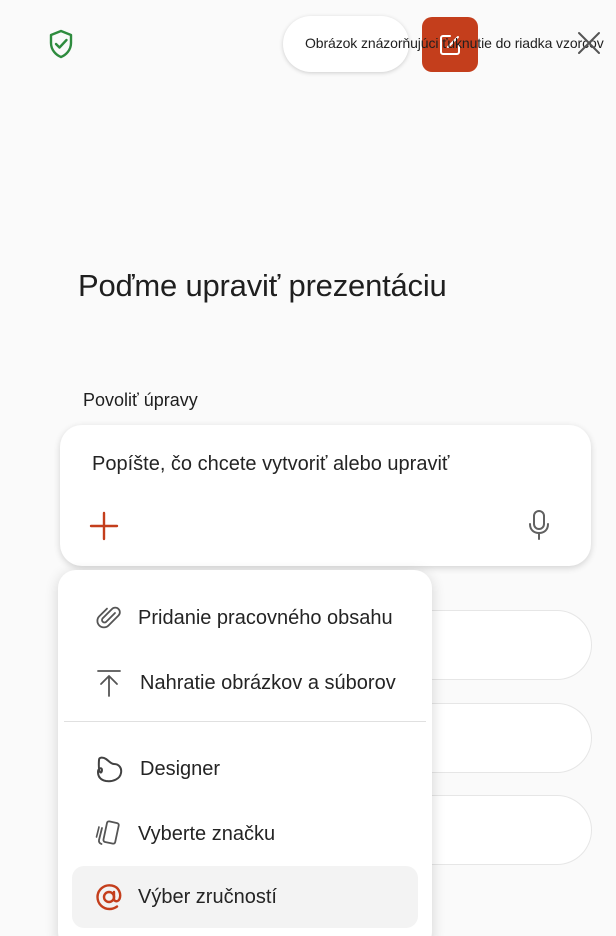  I want to click on menu-item-upload-files: Nahratie obrázkov a súborov, so click(245, 683).